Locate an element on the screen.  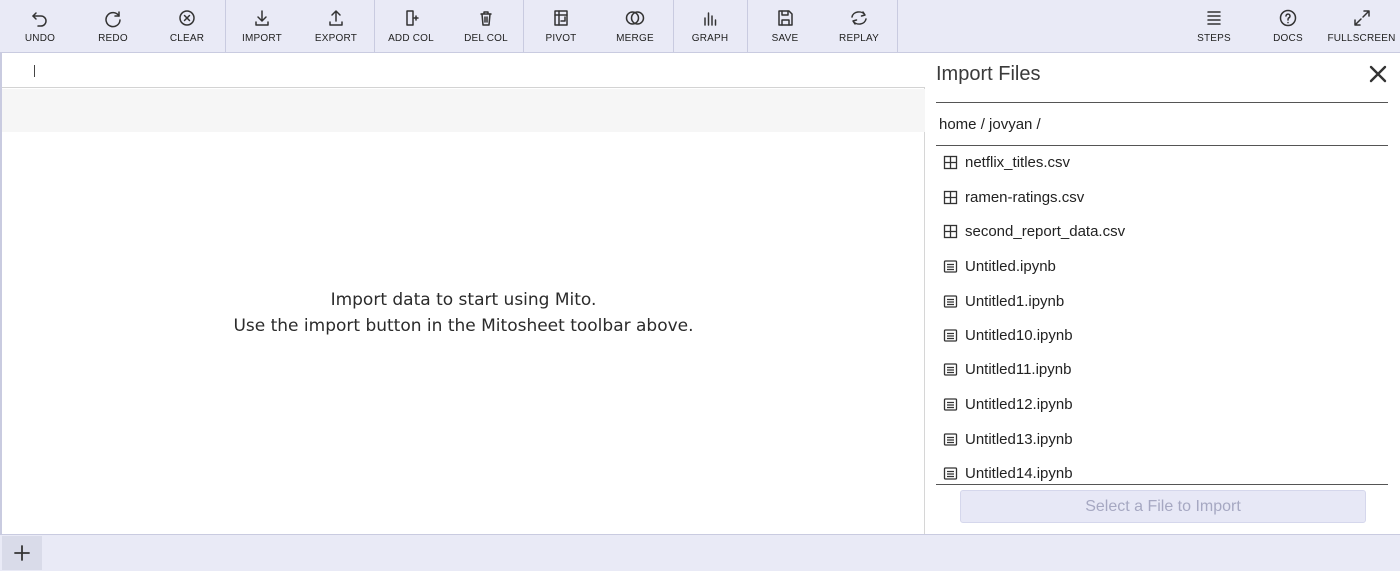
merge-label: MERGE is located at coordinates (635, 38).